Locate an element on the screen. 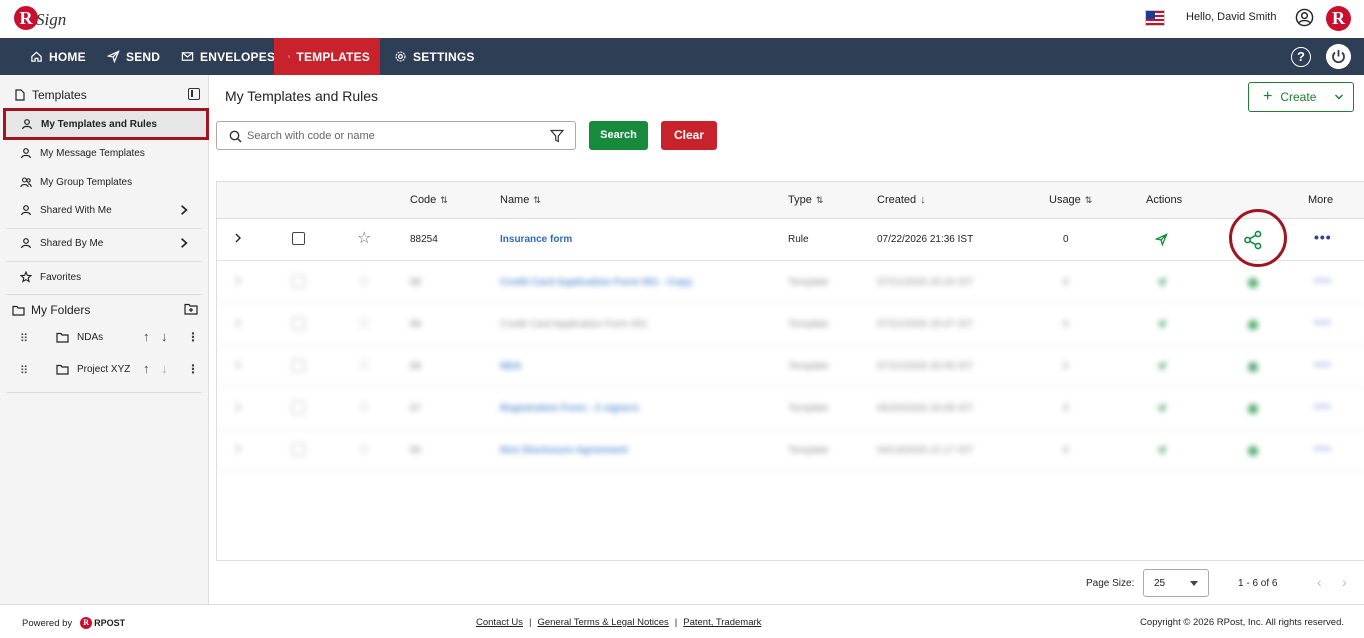  sidebar-item-my-message-templates: My Message Templates is located at coordinates (104, 153).